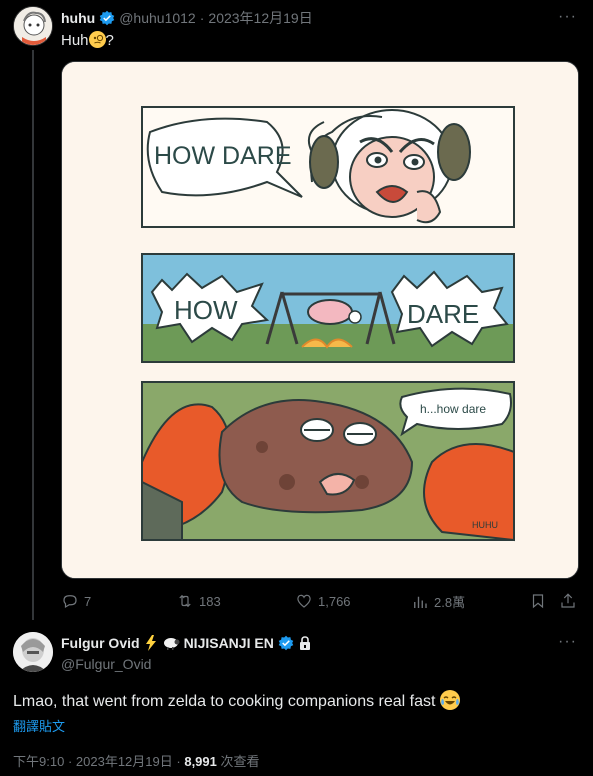  Describe the element at coordinates (223, 156) in the screenshot. I see `panel1-bubble-text: HOW DARE` at that location.